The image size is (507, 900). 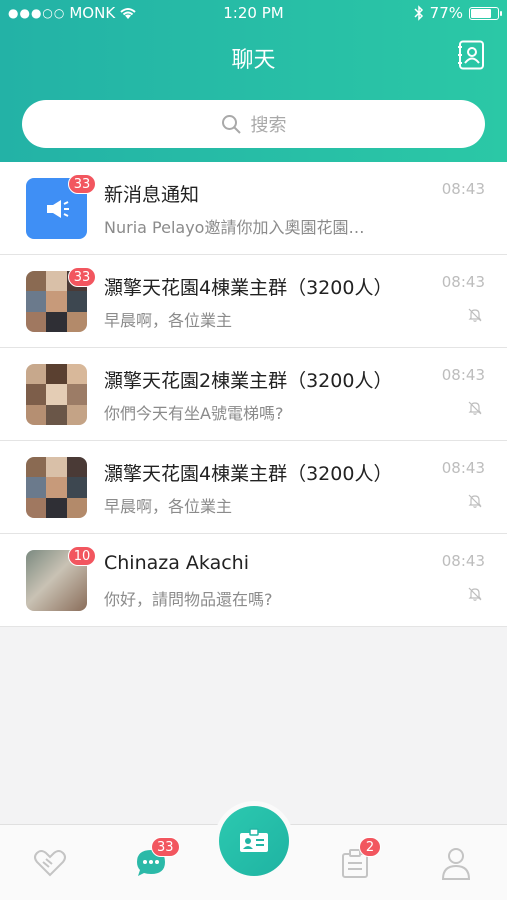 What do you see at coordinates (481, 13) in the screenshot?
I see `battery-fill` at bounding box center [481, 13].